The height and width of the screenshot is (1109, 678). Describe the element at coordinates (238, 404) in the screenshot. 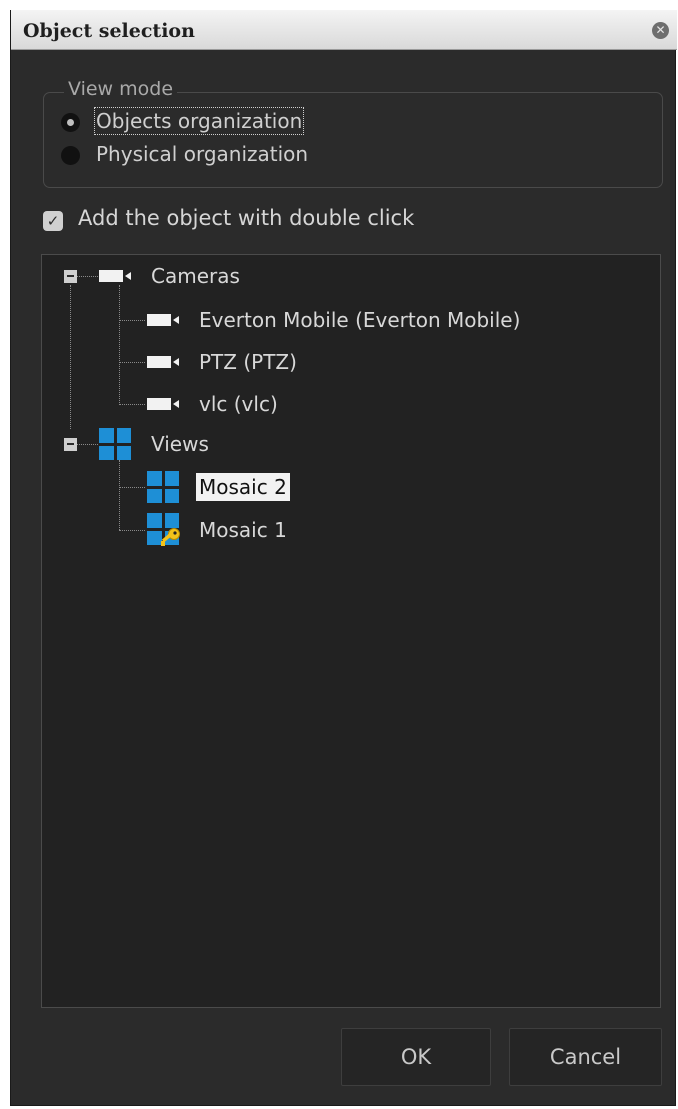

I see `tree-node-camera: vlc (vlc)` at that location.